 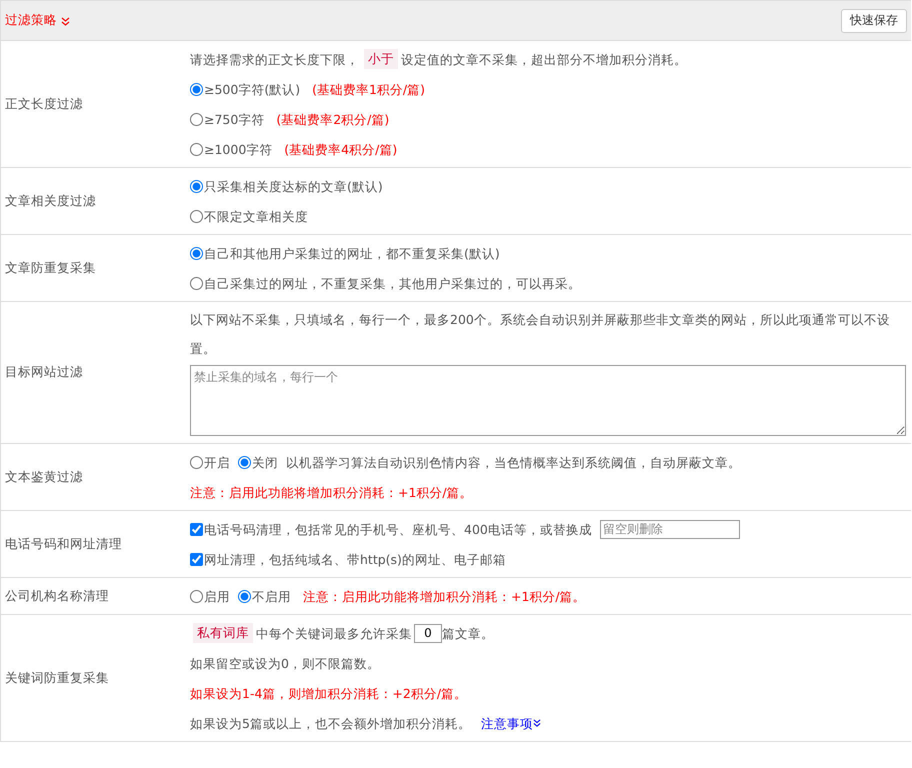 What do you see at coordinates (670, 529) in the screenshot?
I see `replace-text-field: 留空则删除` at bounding box center [670, 529].